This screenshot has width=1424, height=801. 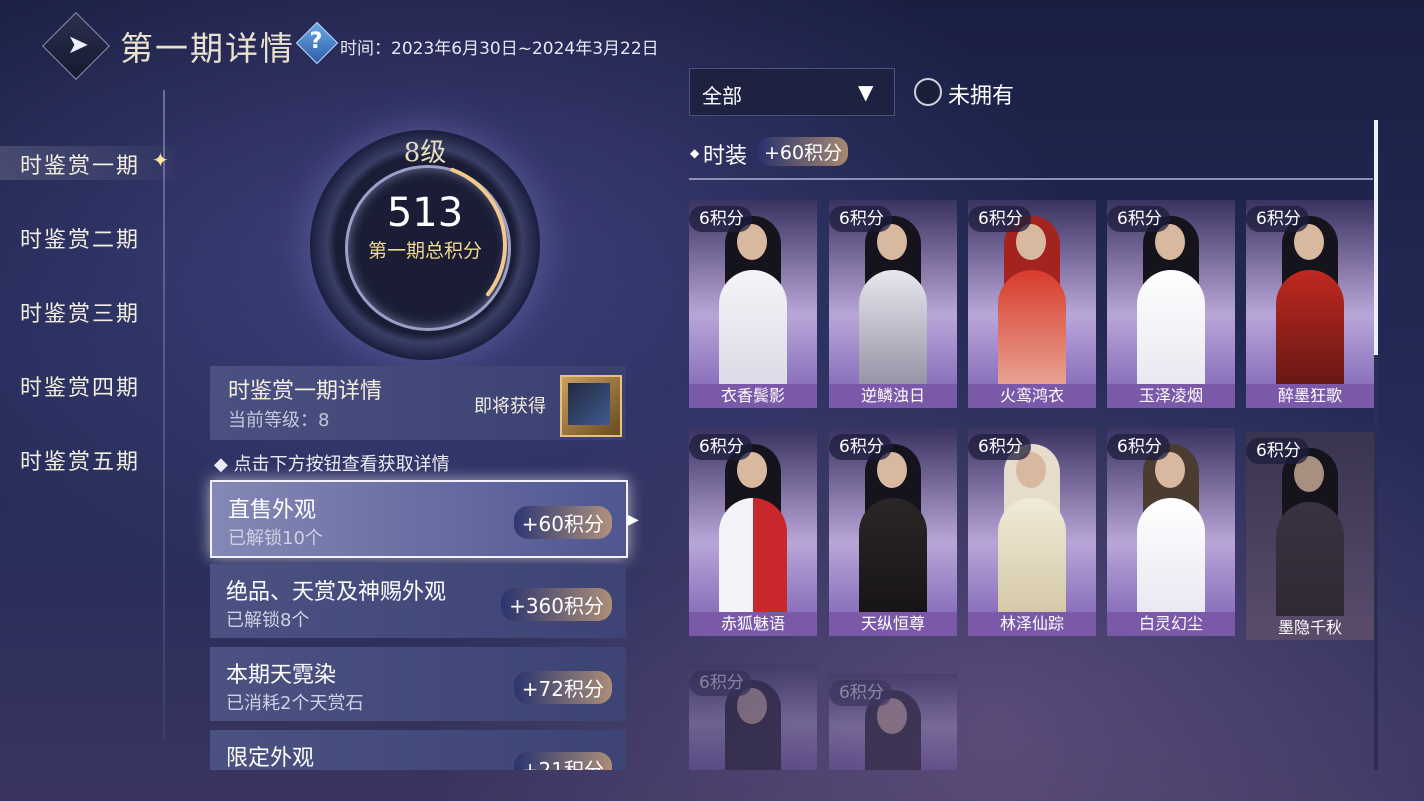 I want to click on nav-item-period-1: 时鉴赏一期, so click(x=80, y=164).